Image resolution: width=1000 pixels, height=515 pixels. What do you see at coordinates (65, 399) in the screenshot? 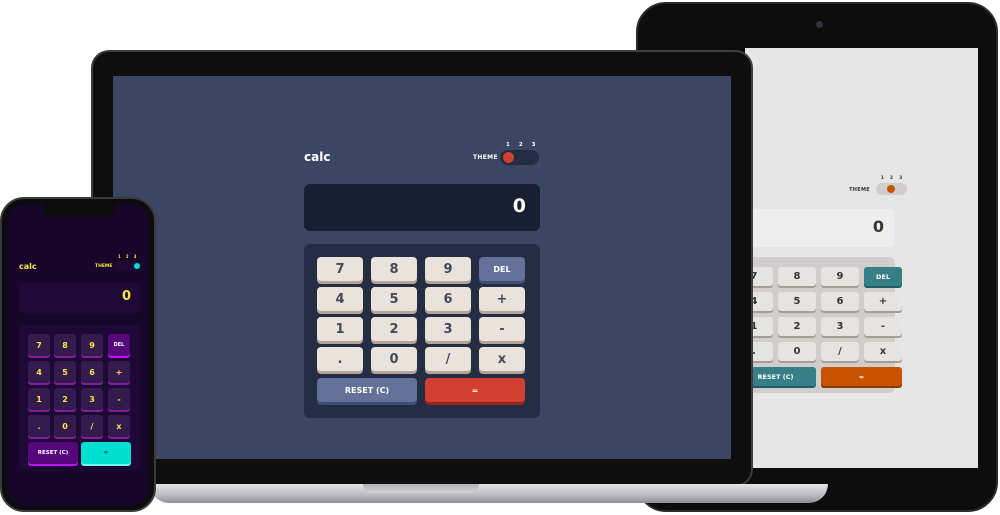
I see `phone-key-2: 2` at bounding box center [65, 399].